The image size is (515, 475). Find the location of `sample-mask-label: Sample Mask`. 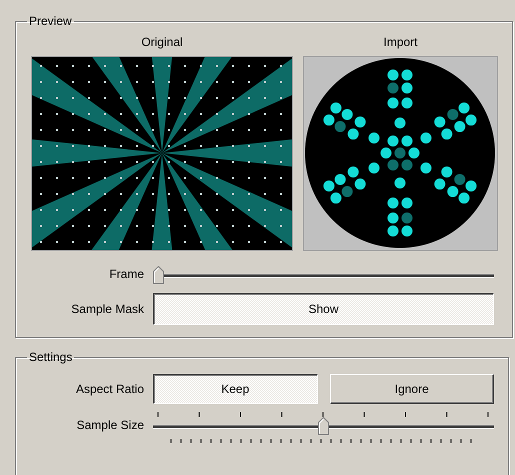

sample-mask-label: Sample Mask is located at coordinates (107, 309).